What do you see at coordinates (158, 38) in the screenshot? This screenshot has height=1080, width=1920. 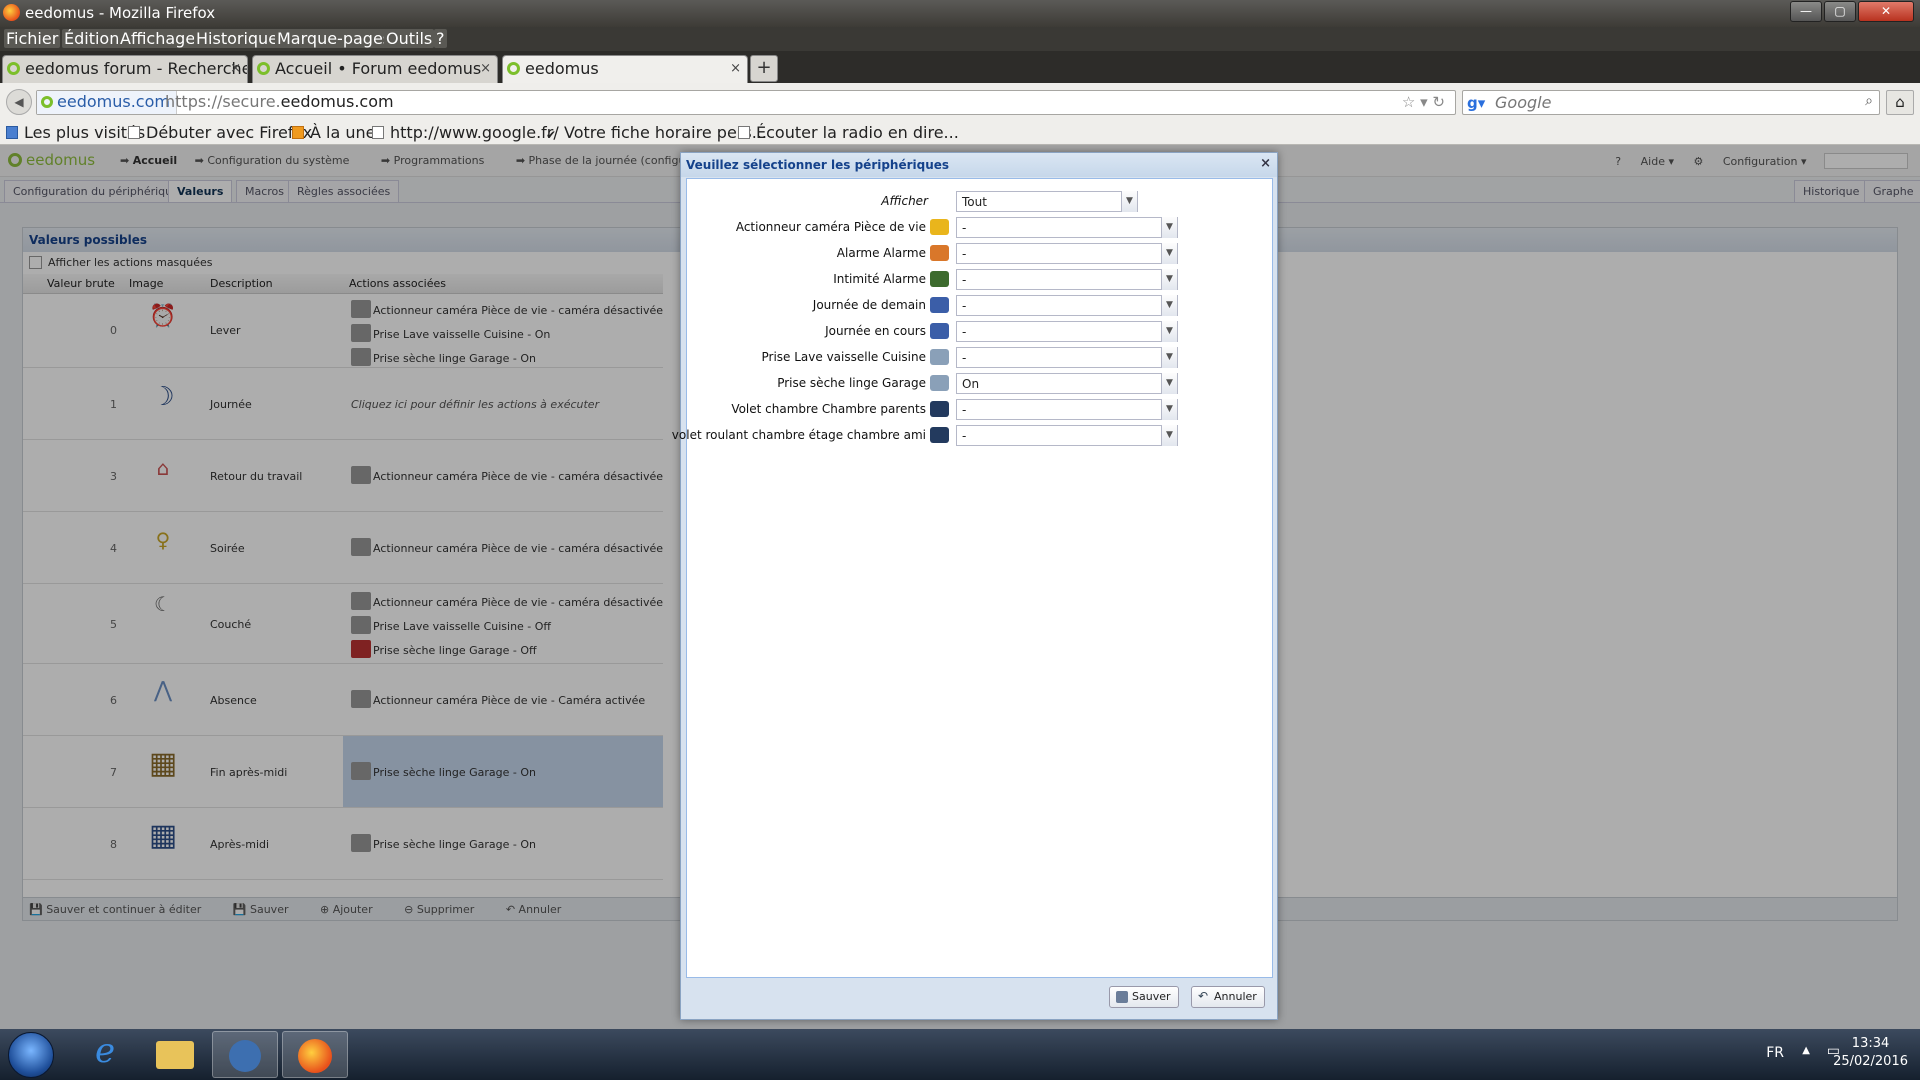 I see `menu-affichage: Affichage` at bounding box center [158, 38].